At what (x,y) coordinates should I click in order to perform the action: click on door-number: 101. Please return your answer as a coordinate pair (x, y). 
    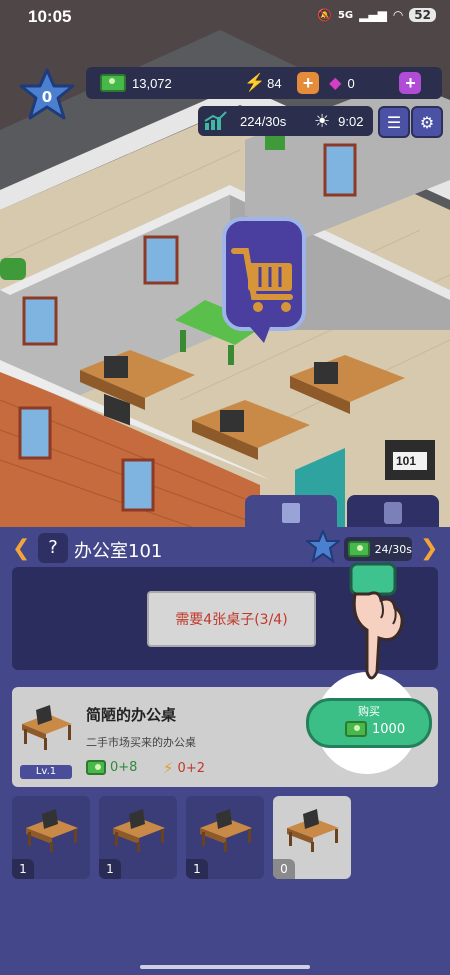
    Looking at the image, I should click on (406, 461).